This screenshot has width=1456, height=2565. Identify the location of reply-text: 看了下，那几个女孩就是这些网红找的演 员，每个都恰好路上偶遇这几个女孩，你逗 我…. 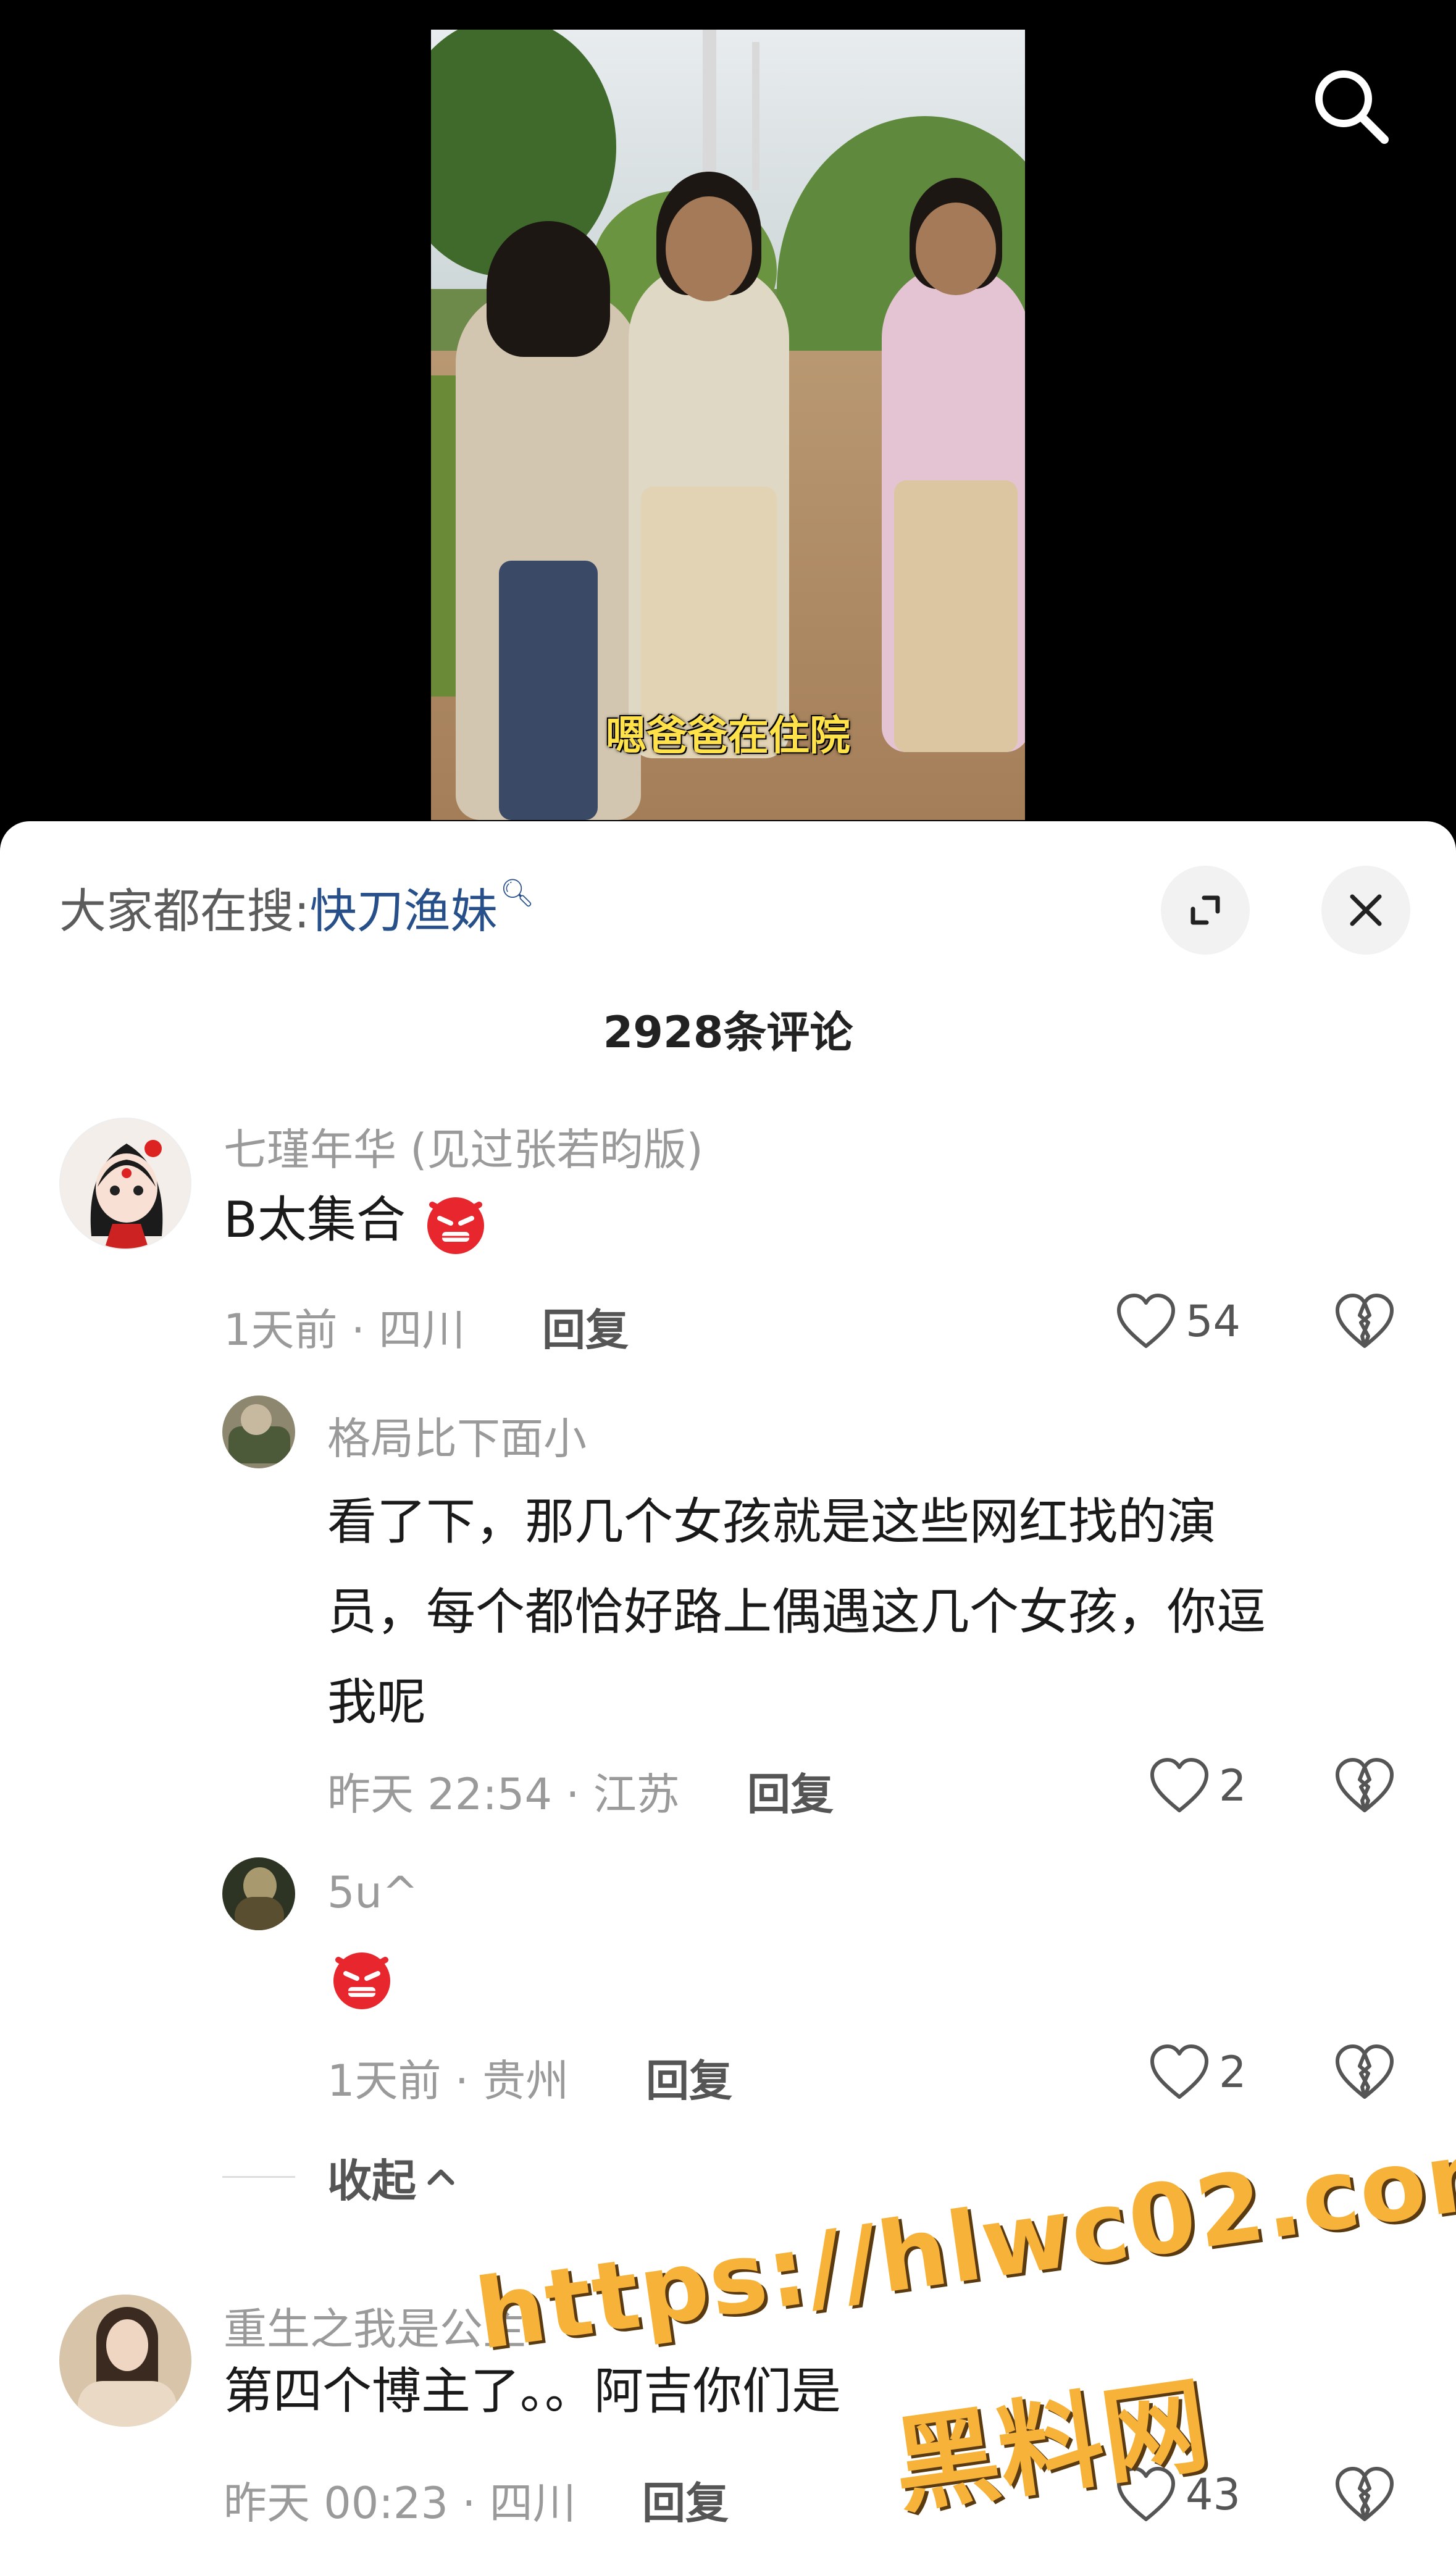
(796, 1612).